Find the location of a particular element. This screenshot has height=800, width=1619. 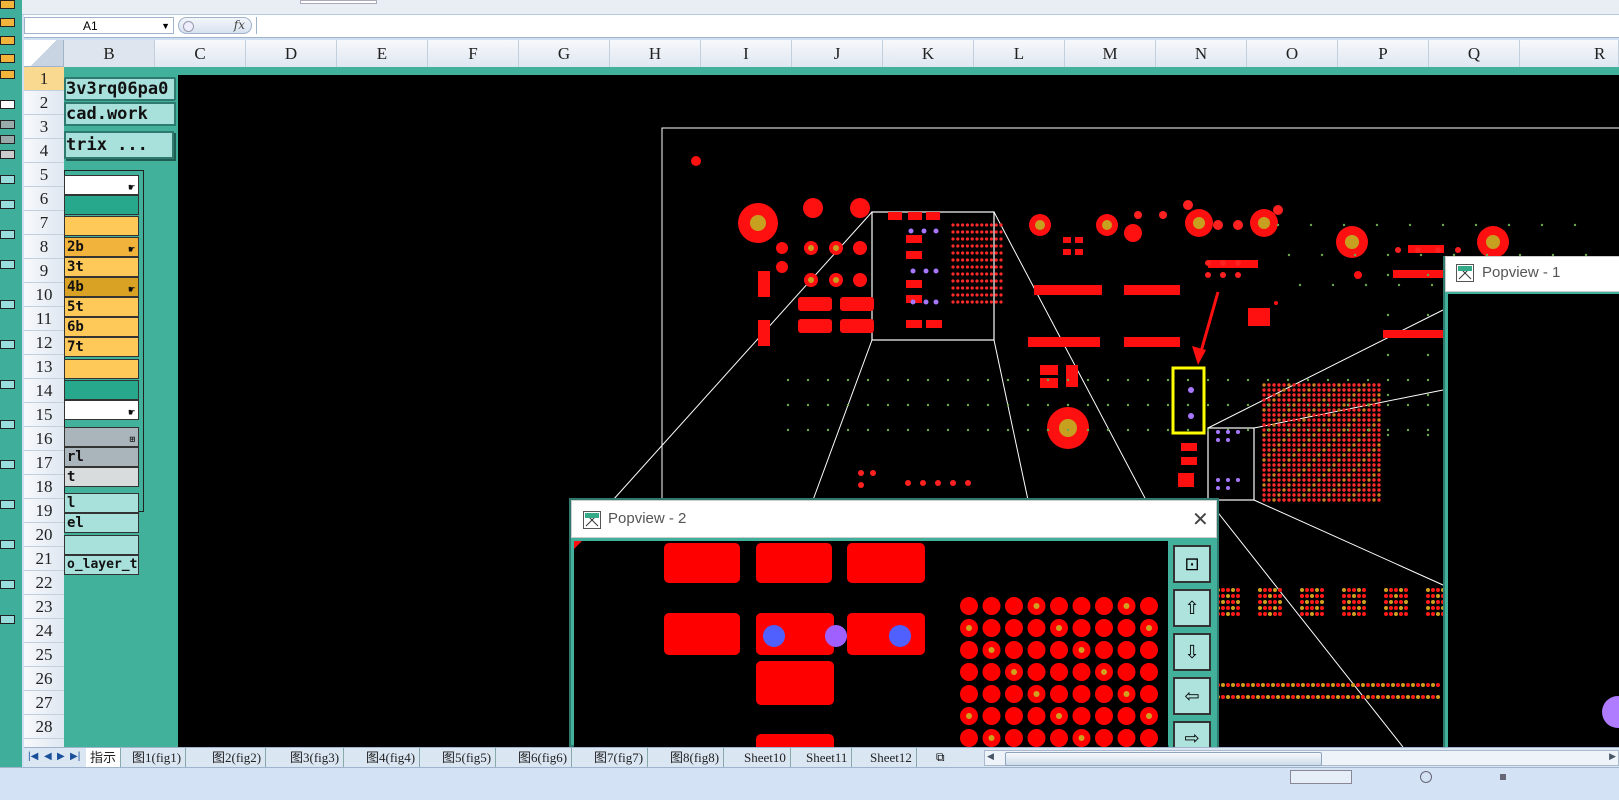

column-header-r: R is located at coordinates (1569, 53).